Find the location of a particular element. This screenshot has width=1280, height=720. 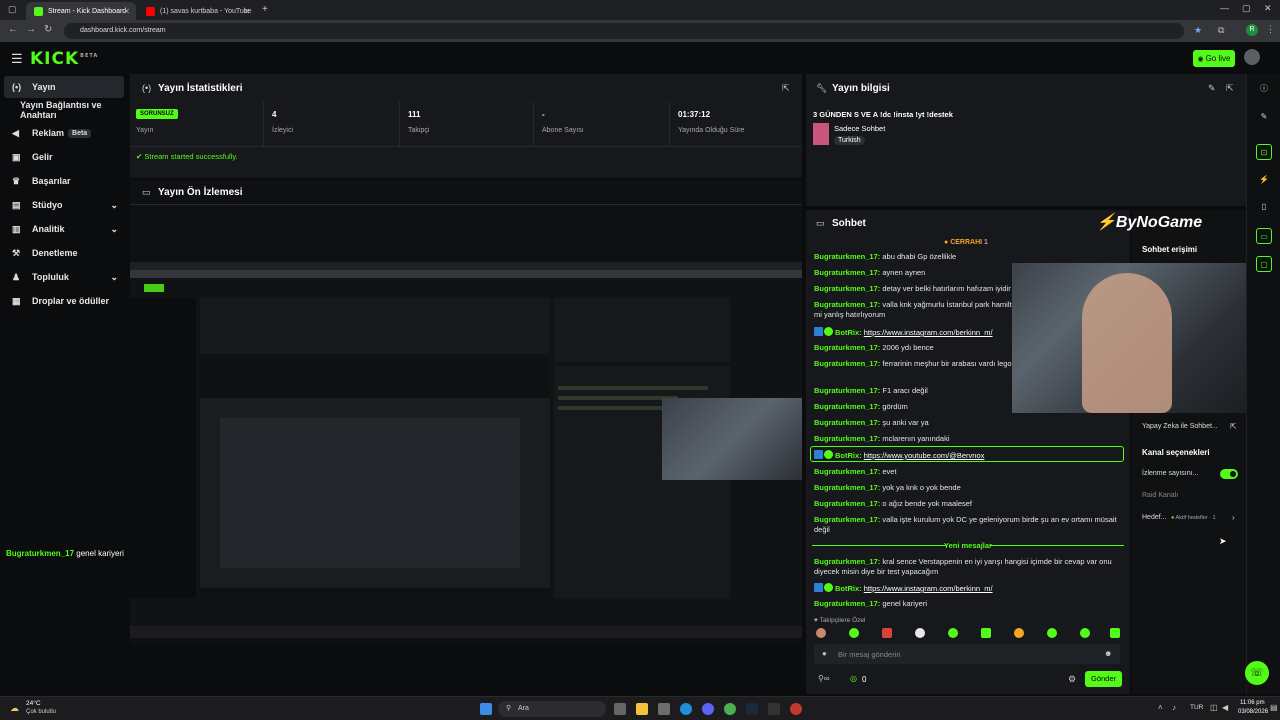

emoji-icon: ☻ is located at coordinates (1108, 653).